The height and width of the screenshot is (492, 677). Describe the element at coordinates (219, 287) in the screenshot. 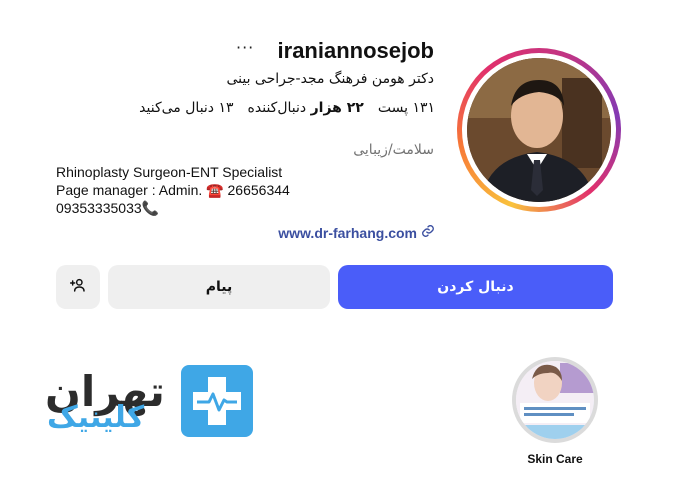

I see `message-button: پیام` at that location.